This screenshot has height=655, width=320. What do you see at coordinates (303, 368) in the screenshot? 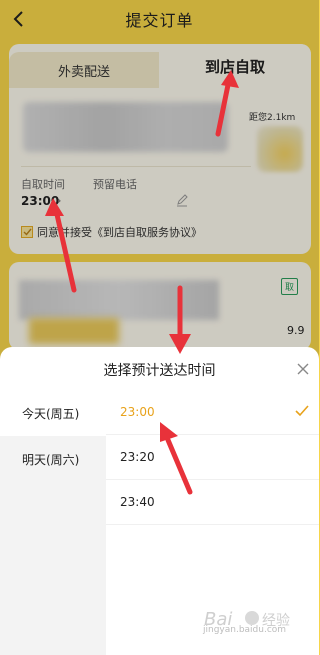
I see `close-icon` at bounding box center [303, 368].